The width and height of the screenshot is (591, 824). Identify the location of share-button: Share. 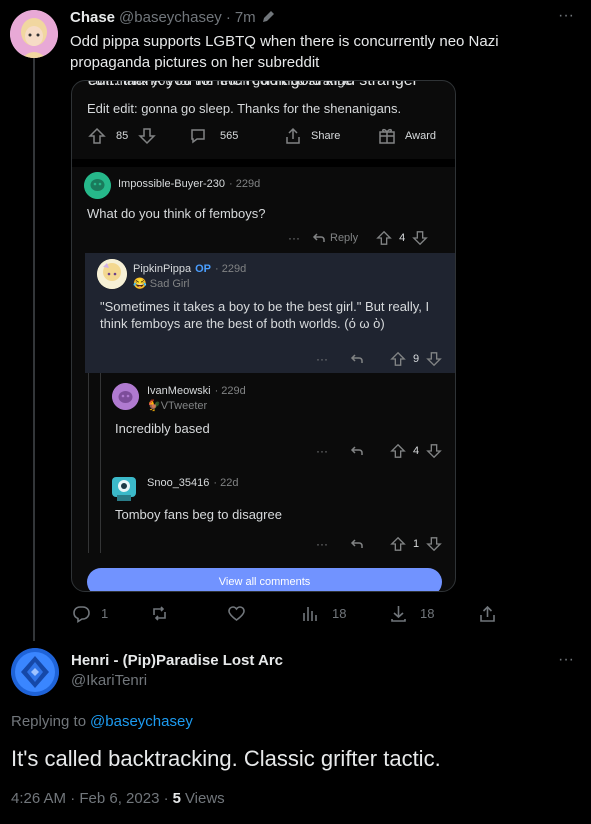
(312, 136).